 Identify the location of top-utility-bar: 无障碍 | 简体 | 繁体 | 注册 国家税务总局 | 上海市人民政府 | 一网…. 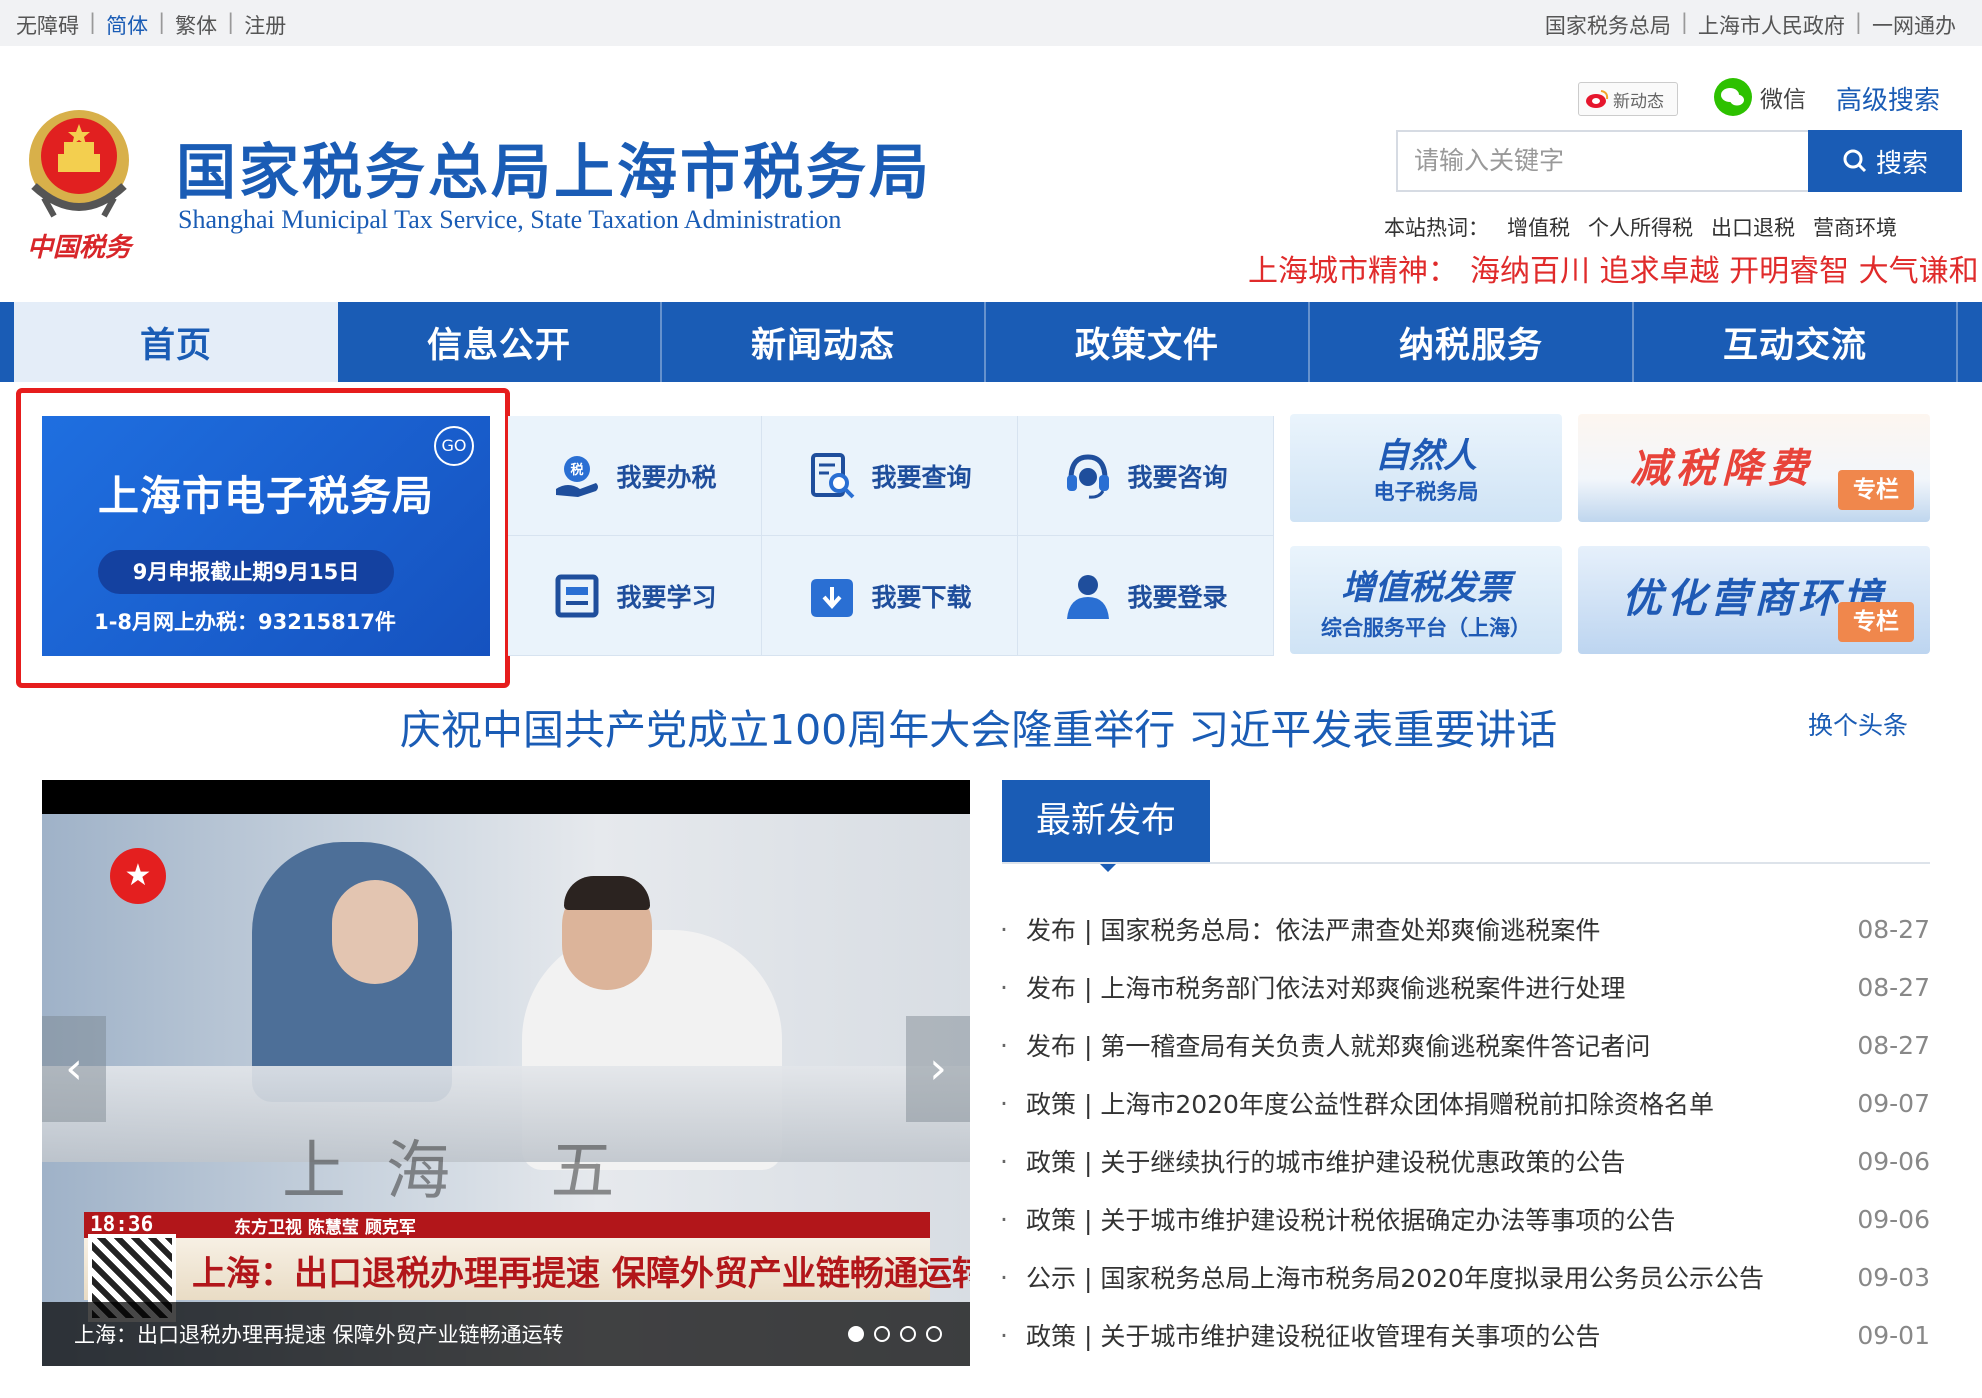
(991, 23).